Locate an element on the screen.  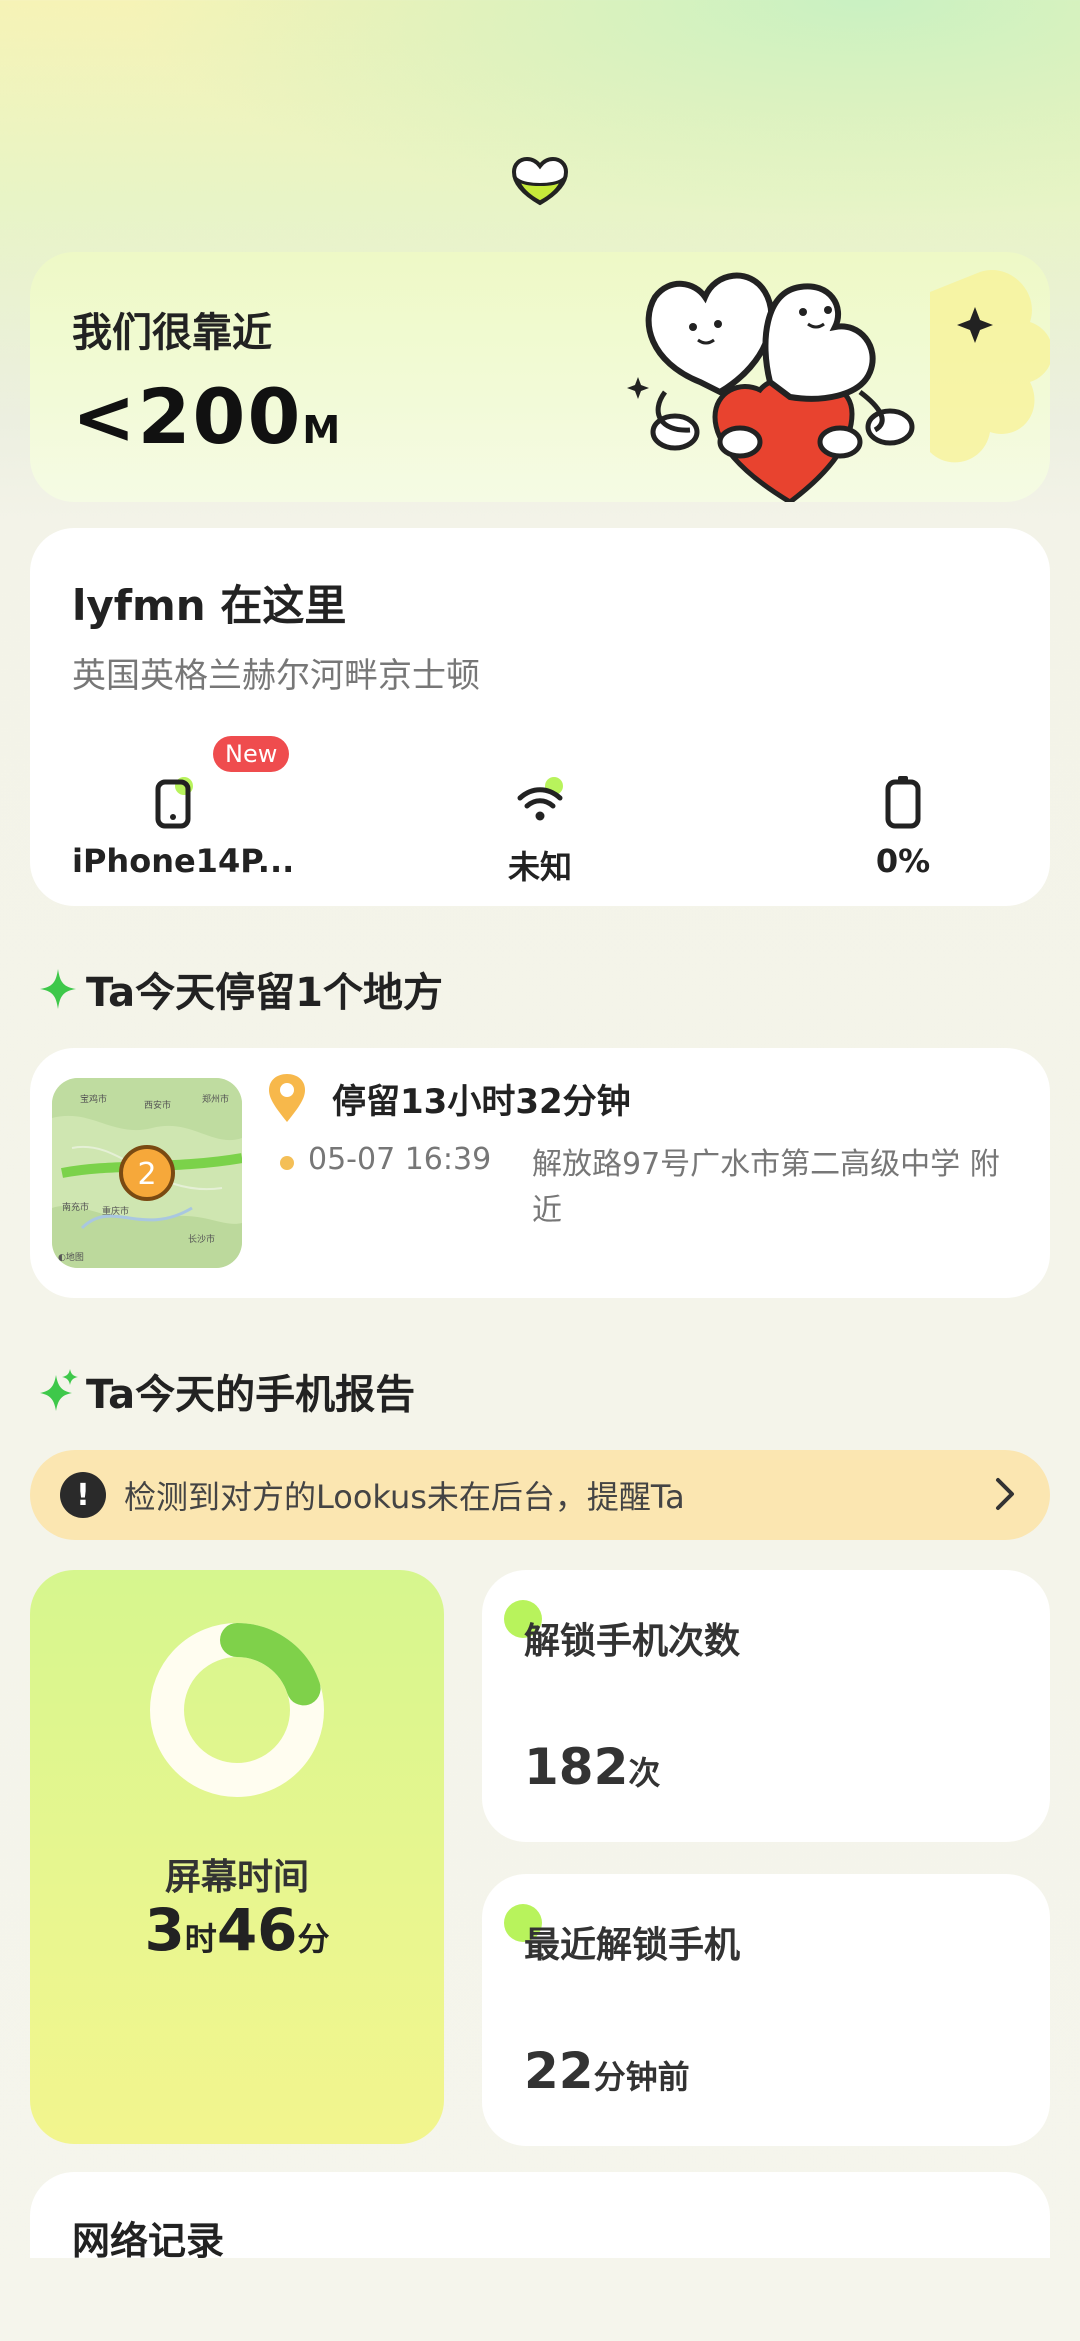
screen-time-ring is located at coordinates (237, 1710).